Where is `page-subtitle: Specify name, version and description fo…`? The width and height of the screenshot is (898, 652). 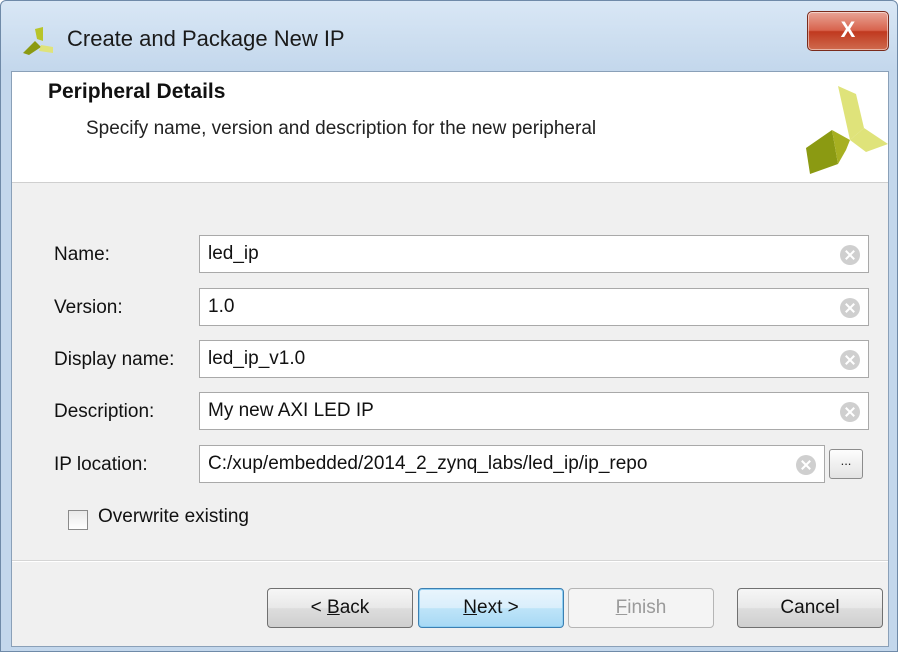 page-subtitle: Specify name, version and description fo… is located at coordinates (341, 128).